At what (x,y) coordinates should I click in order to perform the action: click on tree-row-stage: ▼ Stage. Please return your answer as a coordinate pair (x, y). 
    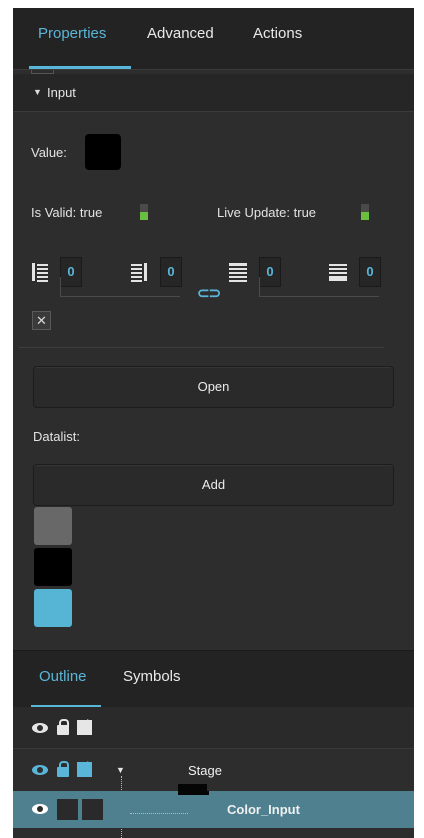
    Looking at the image, I should click on (213, 770).